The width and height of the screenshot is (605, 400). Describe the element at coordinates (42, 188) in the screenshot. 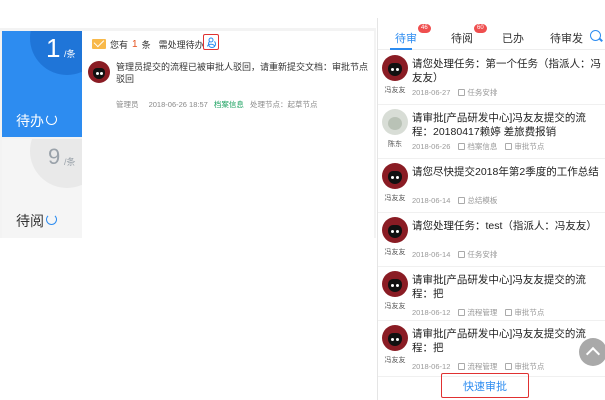

I see `read-stat-card: 9 /条 待阅` at that location.